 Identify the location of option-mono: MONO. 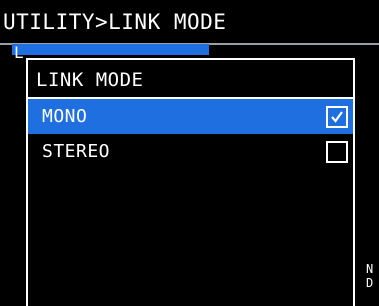
(190, 116).